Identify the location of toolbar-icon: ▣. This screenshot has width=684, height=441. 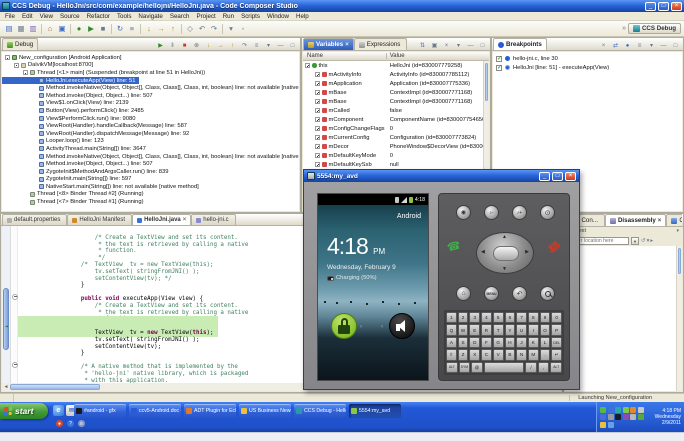
(62, 29).